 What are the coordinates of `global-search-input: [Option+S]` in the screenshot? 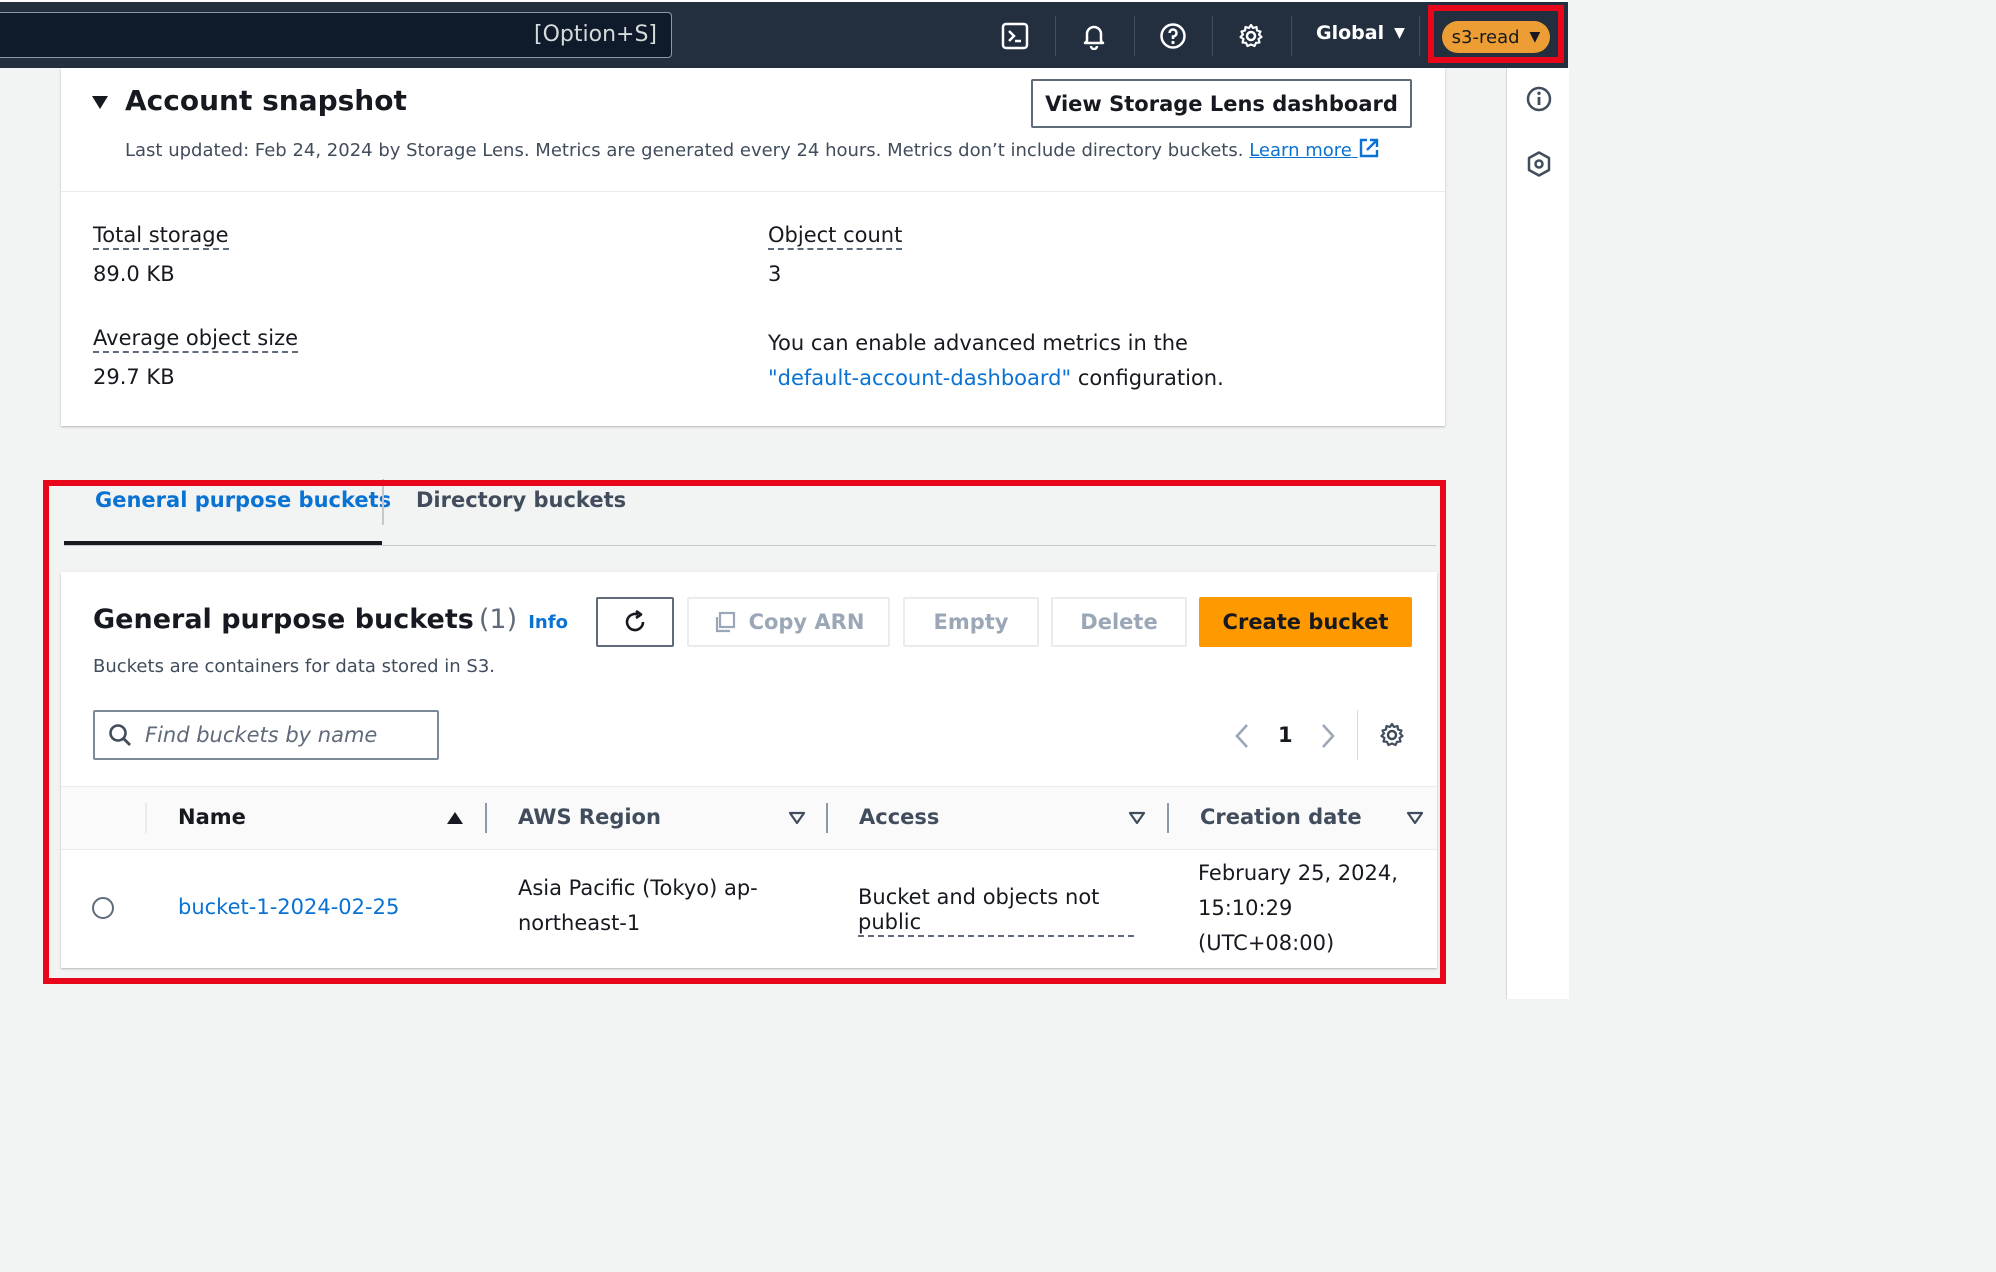 It's located at (336, 35).